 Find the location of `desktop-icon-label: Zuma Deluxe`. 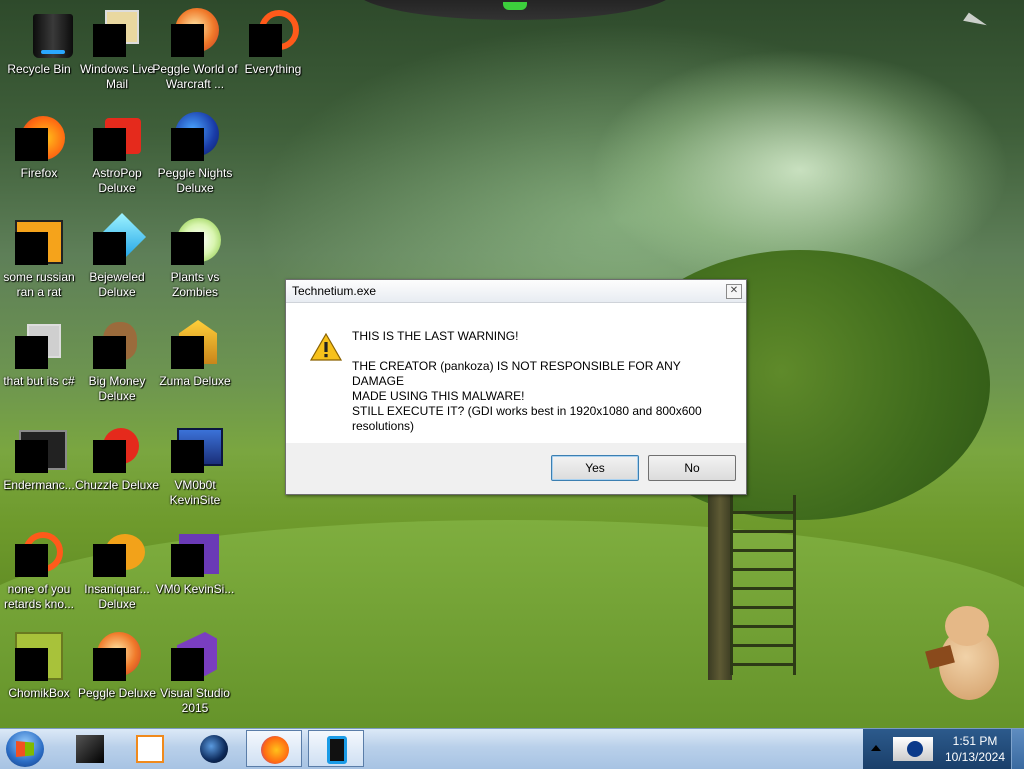

desktop-icon-label: Zuma Deluxe is located at coordinates (195, 381).